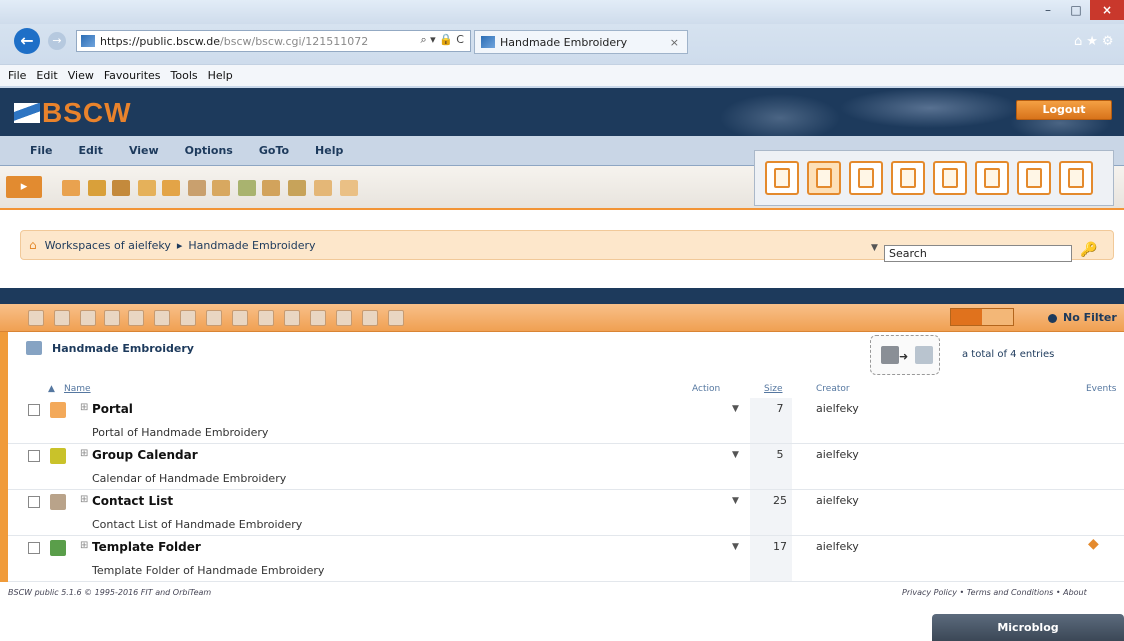 This screenshot has height=641, width=1124. Describe the element at coordinates (97, 188) in the screenshot. I see `edit-pencil-icon` at that location.